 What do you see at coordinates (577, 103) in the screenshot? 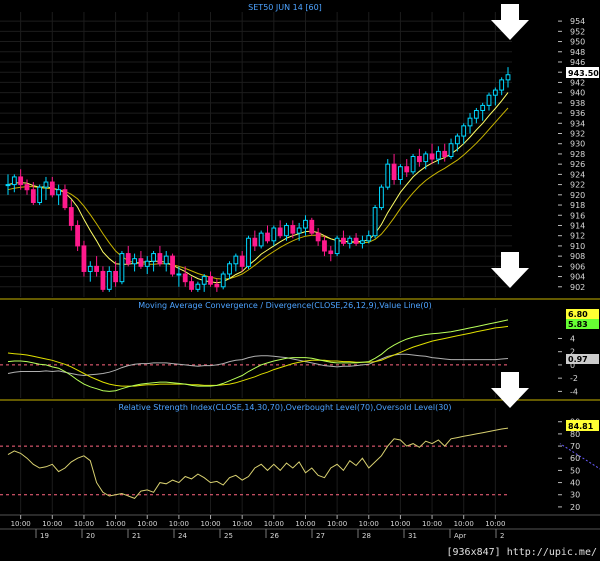
I see `price-tick-label: 938` at bounding box center [577, 103].